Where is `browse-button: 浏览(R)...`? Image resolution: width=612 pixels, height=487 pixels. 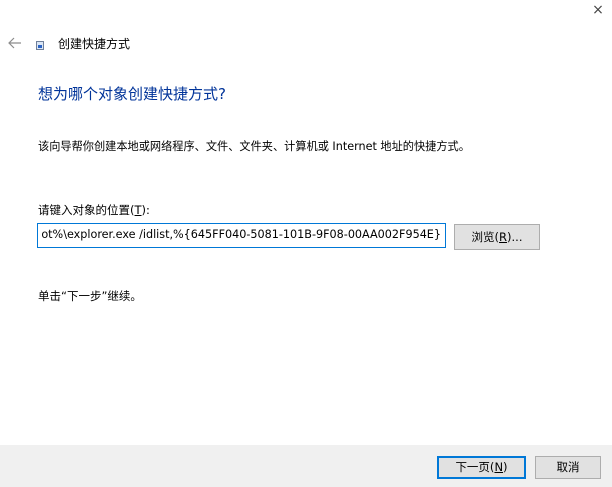 browse-button: 浏览(R)... is located at coordinates (497, 237).